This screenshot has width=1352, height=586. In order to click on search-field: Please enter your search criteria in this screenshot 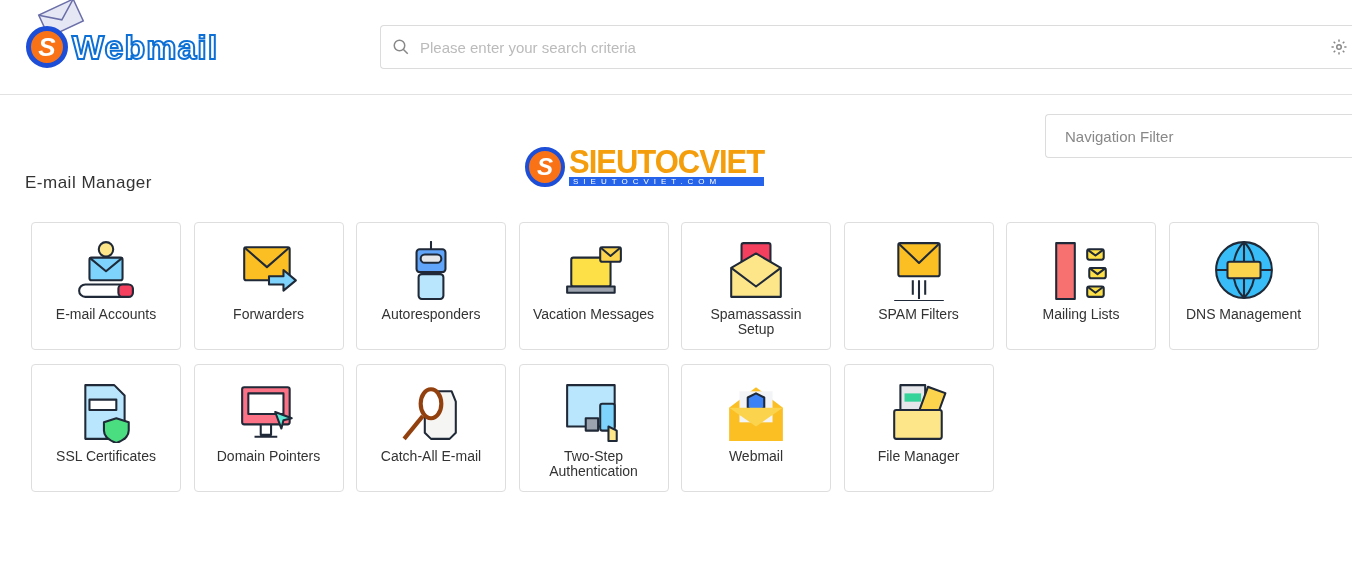, I will do `click(866, 47)`.